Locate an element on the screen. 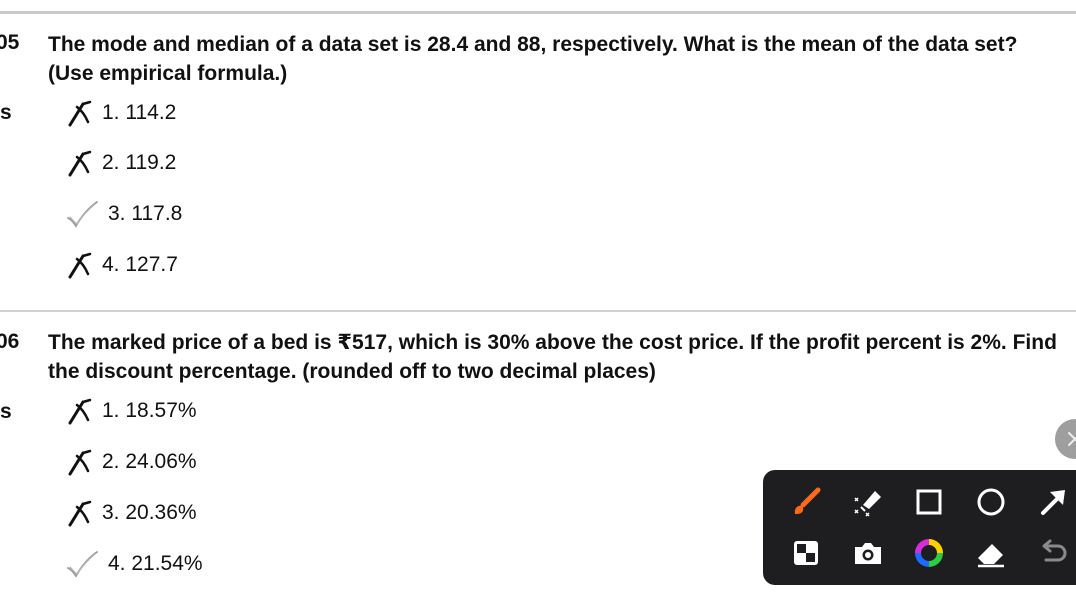  option-label: 4. 127.7 is located at coordinates (140, 264).